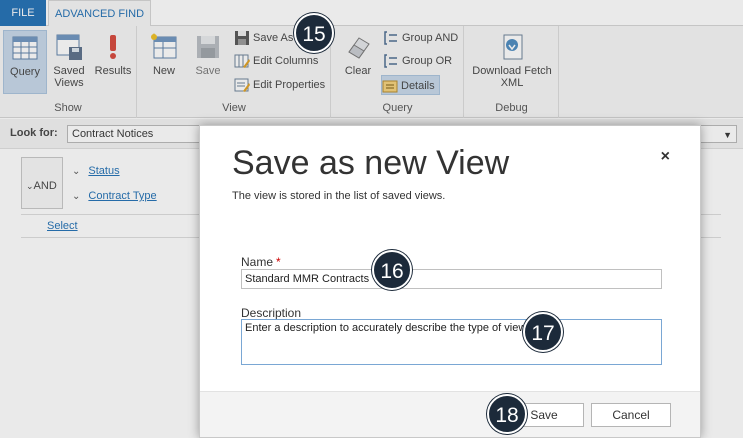 This screenshot has width=743, height=438. I want to click on dialog-footer: Save Cancel, so click(450, 414).